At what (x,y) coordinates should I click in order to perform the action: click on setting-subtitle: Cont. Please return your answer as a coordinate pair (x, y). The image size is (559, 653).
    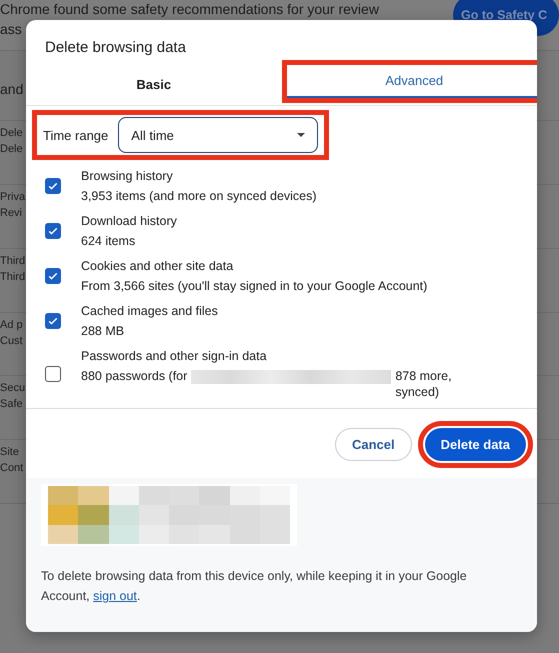
    Looking at the image, I should click on (12, 468).